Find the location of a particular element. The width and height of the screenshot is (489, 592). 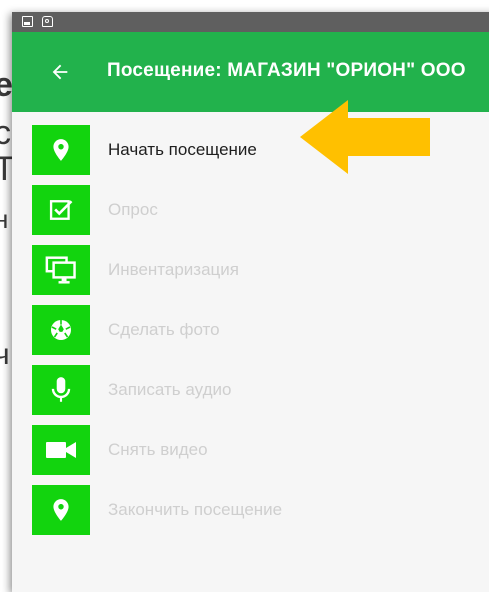

microphone-icon is located at coordinates (61, 389).